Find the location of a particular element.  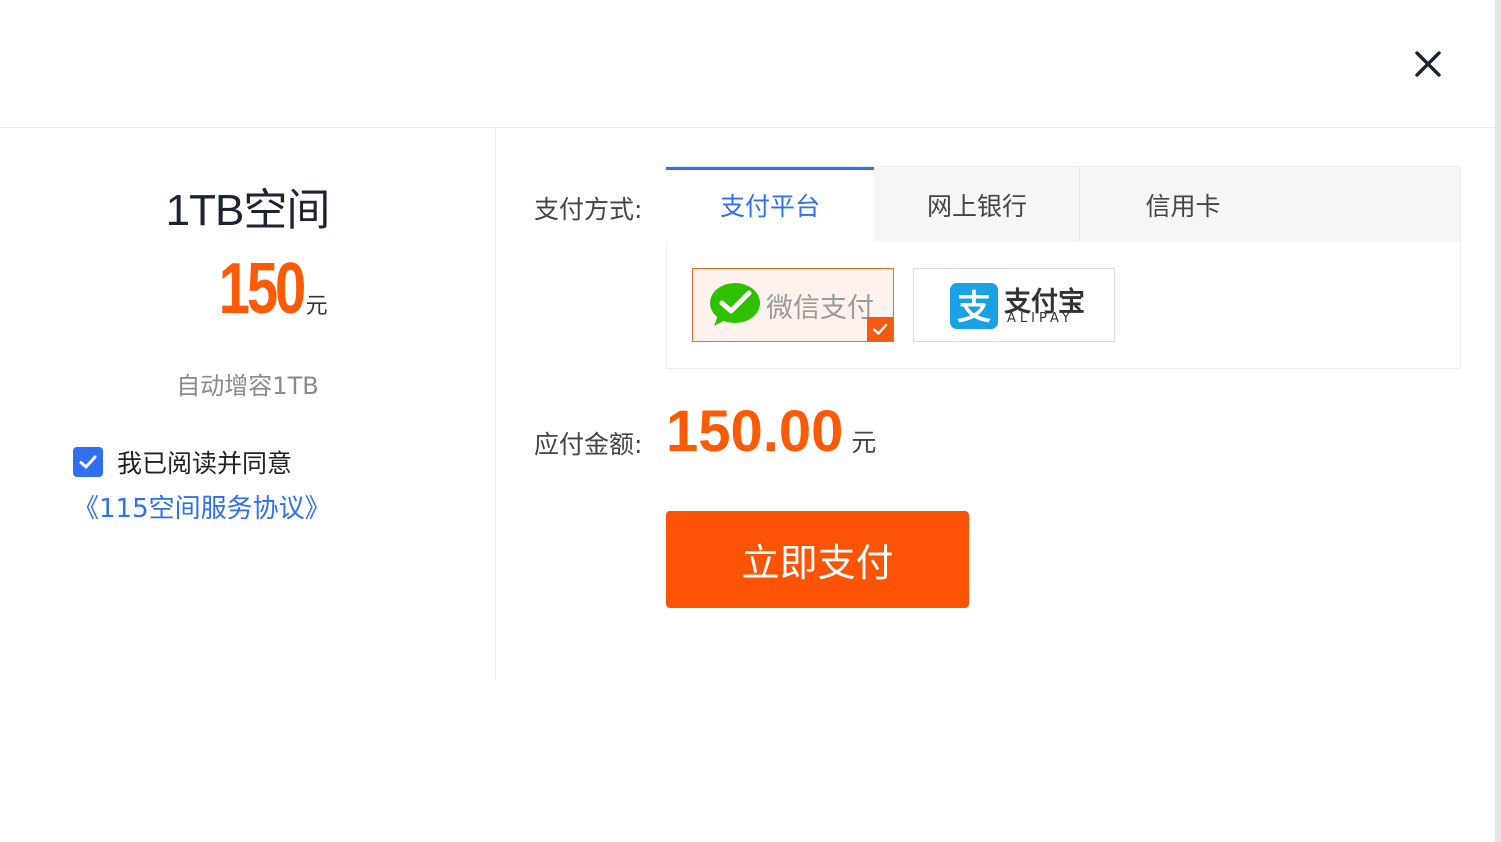

selected-badge is located at coordinates (880, 329).